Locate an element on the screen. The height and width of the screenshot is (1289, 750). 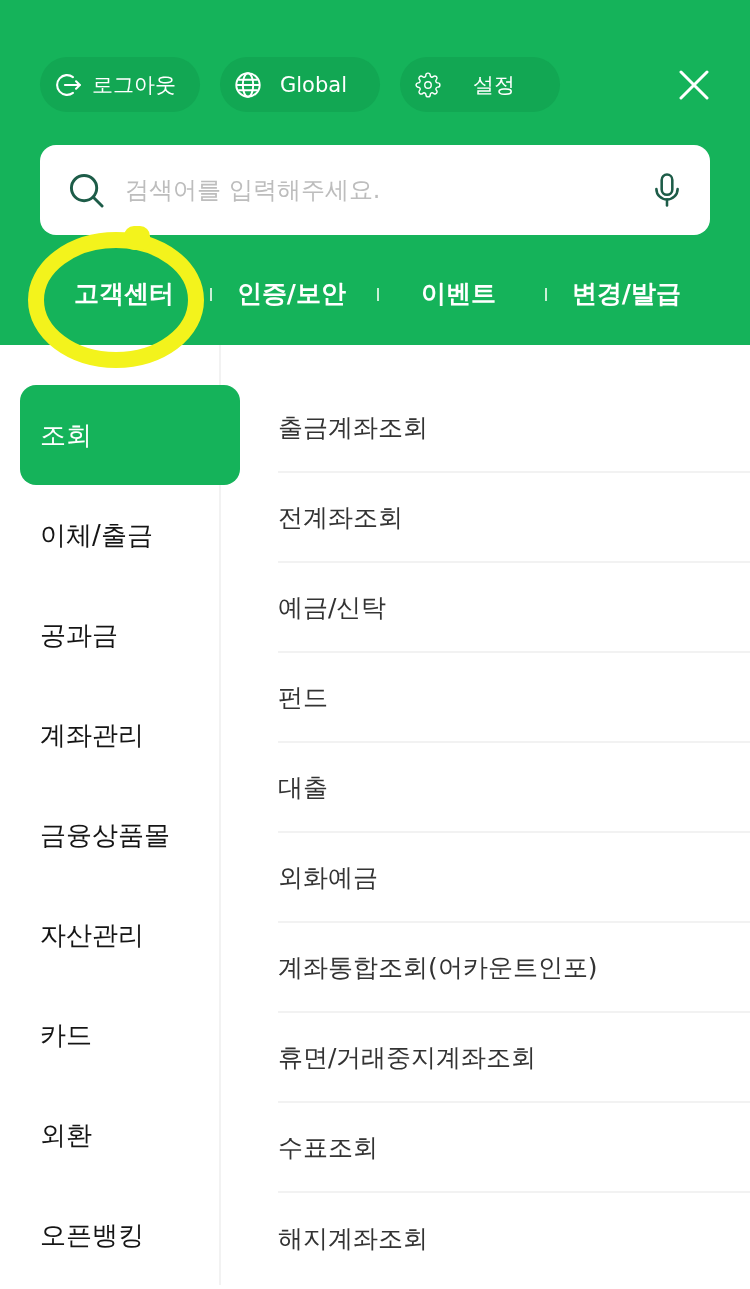
submenu-item: 해지계좌조회 is located at coordinates (353, 1238).